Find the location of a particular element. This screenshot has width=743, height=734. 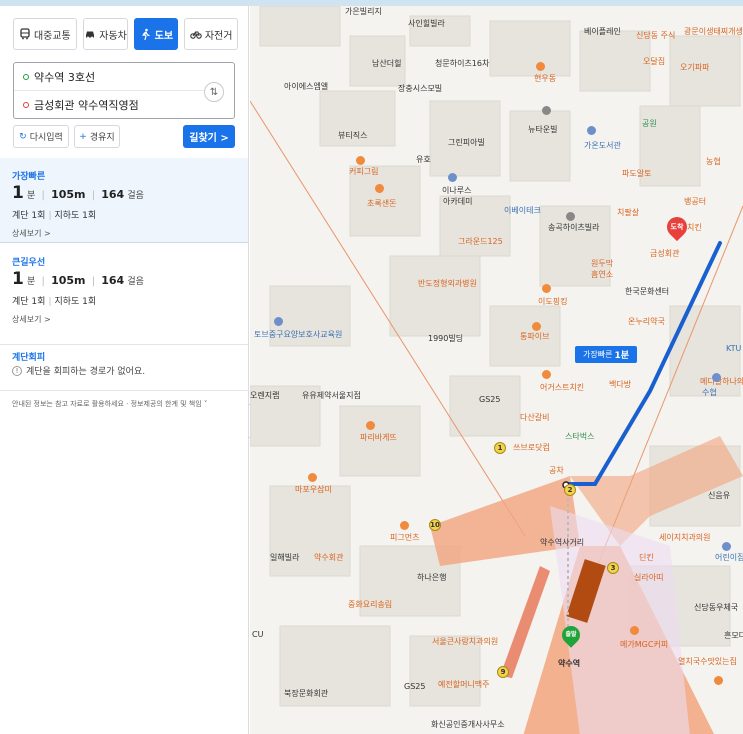

detour-tag: 계단회피 is located at coordinates (29, 358).